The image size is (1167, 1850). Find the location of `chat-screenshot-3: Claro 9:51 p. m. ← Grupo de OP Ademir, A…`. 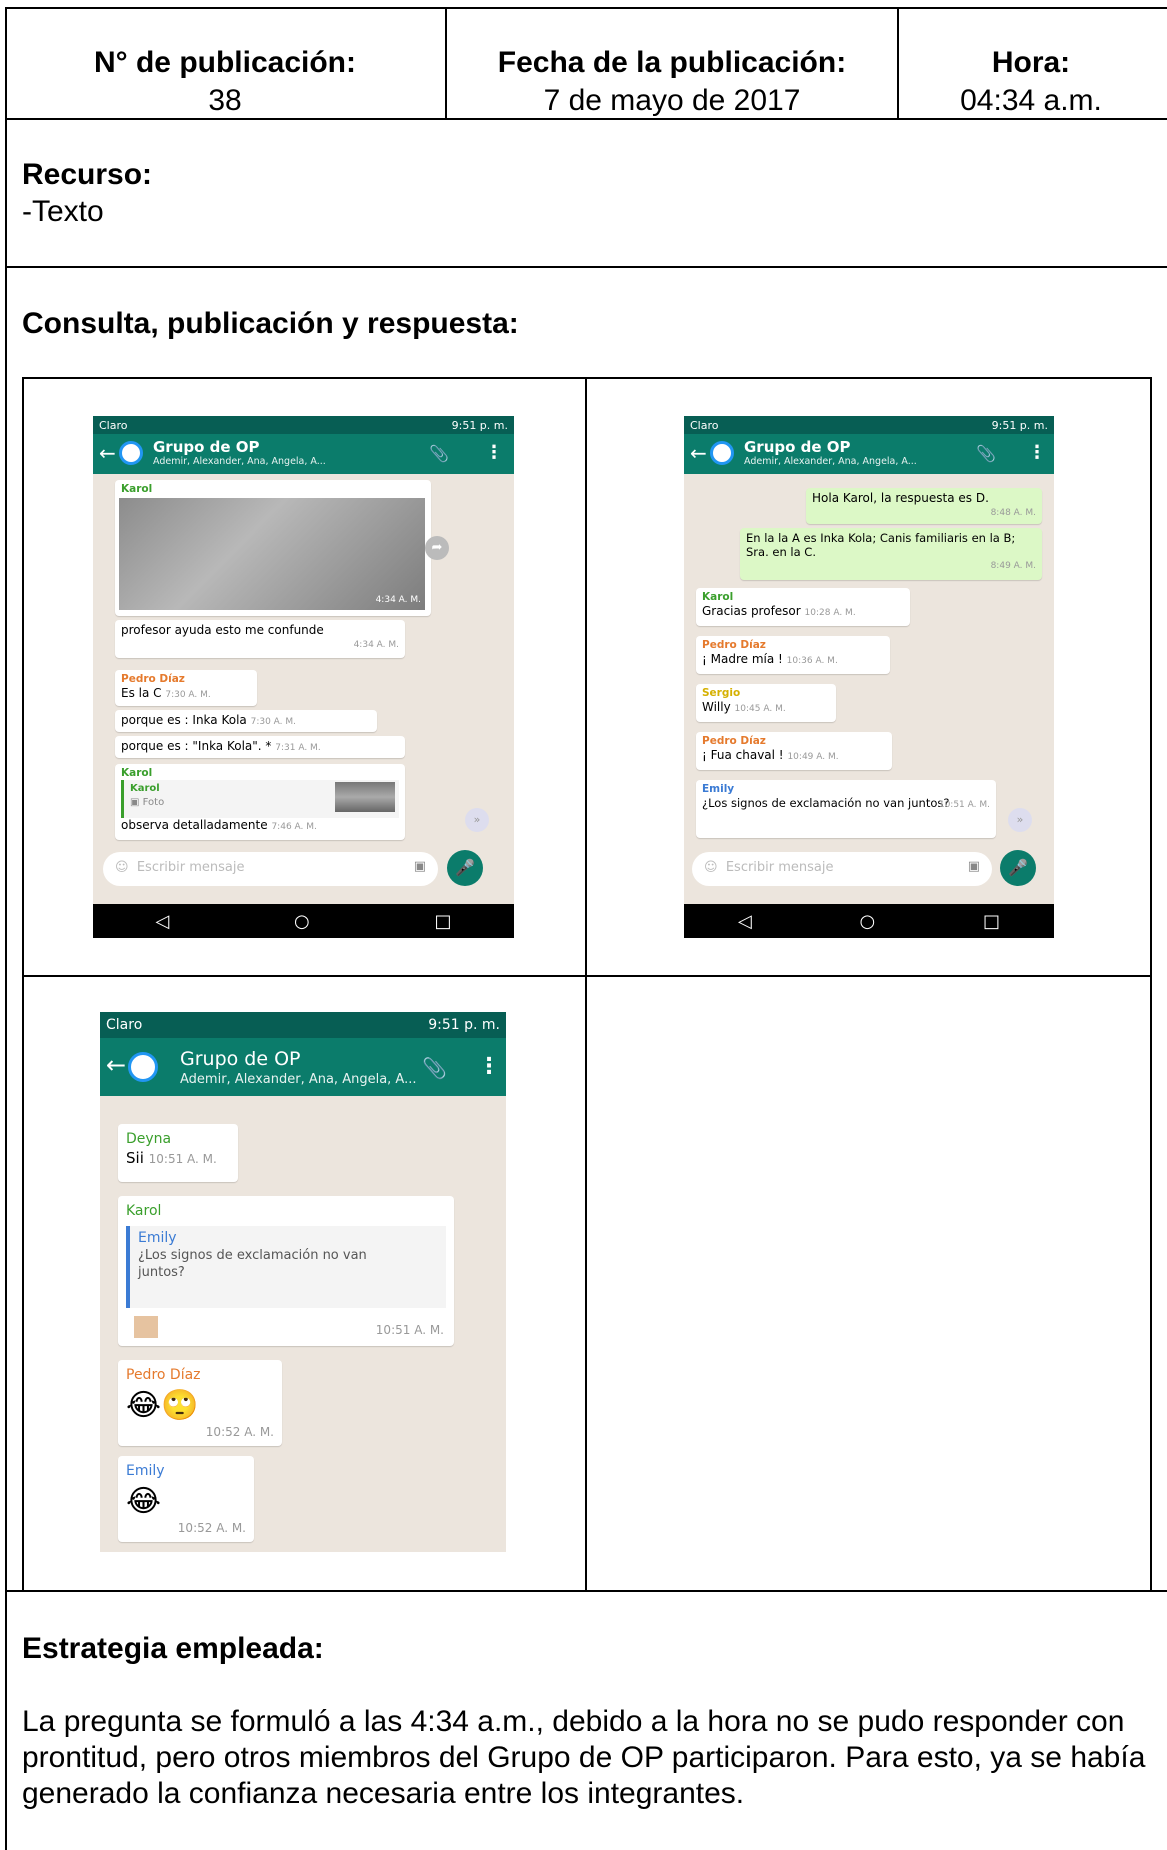

chat-screenshot-3: Claro 9:51 p. m. ← Grupo de OP Ademir, A… is located at coordinates (303, 1282).